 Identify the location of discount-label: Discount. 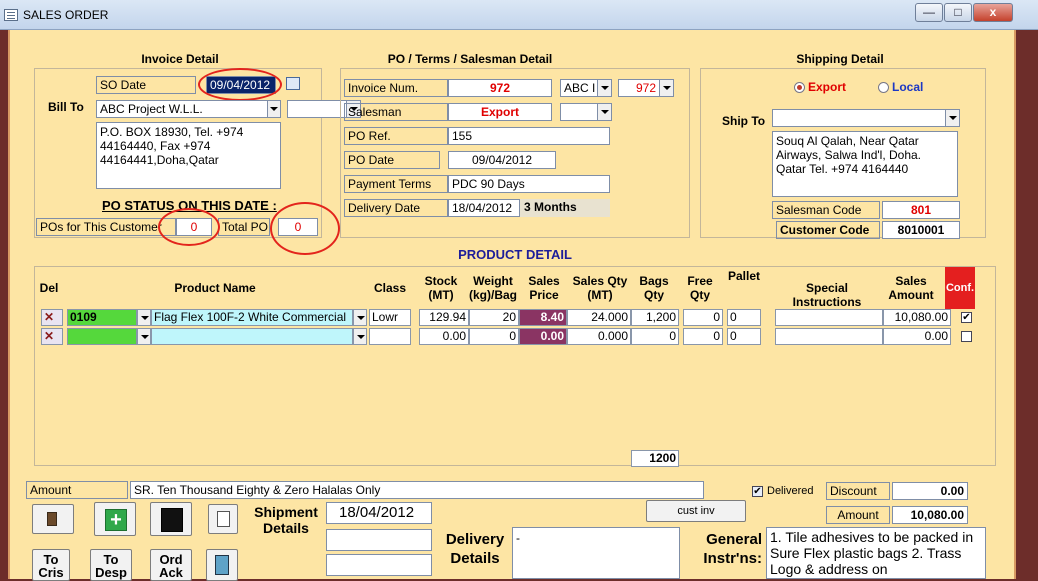
(858, 491).